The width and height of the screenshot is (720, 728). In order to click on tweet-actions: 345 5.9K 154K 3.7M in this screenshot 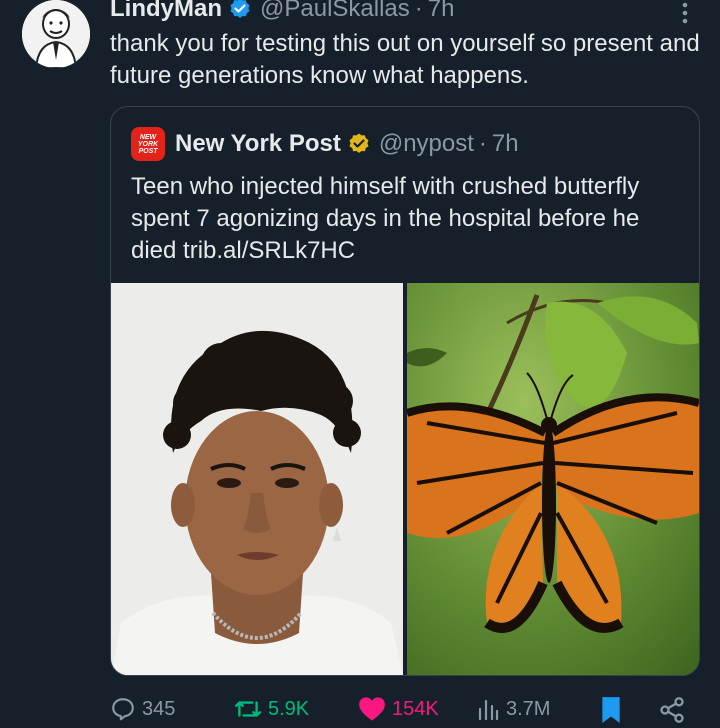, I will do `click(400, 711)`.